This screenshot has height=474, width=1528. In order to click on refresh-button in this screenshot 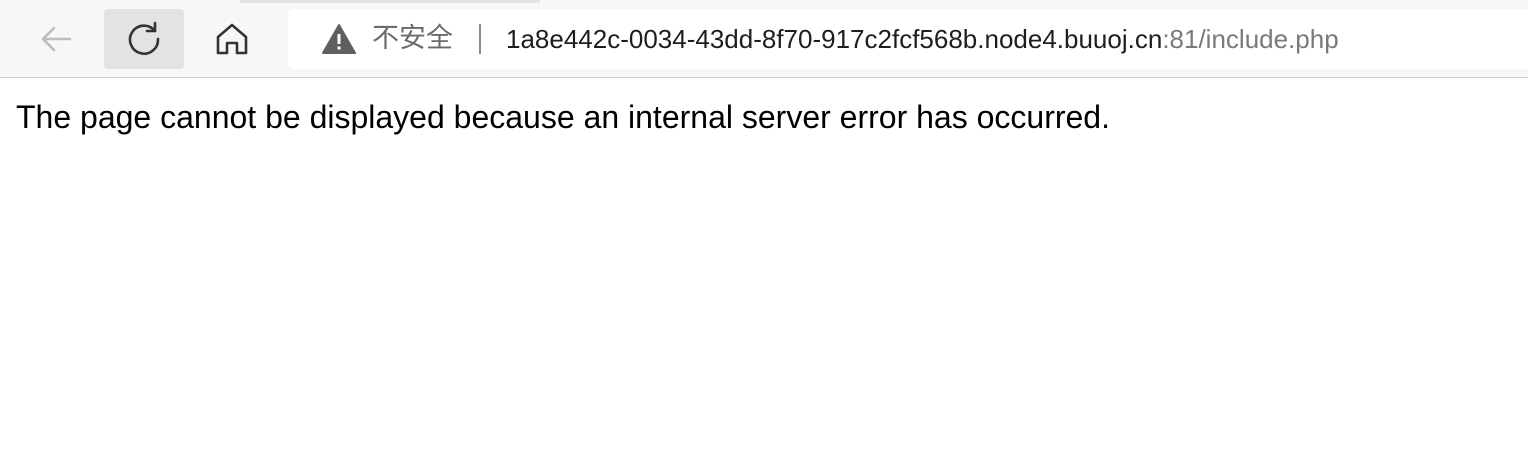, I will do `click(144, 39)`.